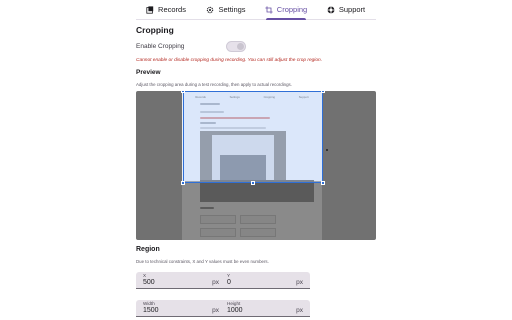 The height and width of the screenshot is (320, 512). I want to click on region-title: Region, so click(148, 249).